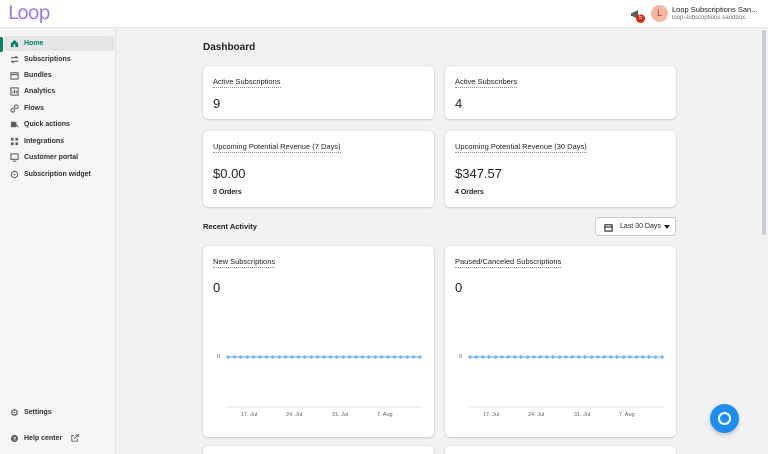 Image resolution: width=768 pixels, height=454 pixels. Describe the element at coordinates (59, 174) in the screenshot. I see `sidebar-item-subscription-widget: Subscription widget` at that location.